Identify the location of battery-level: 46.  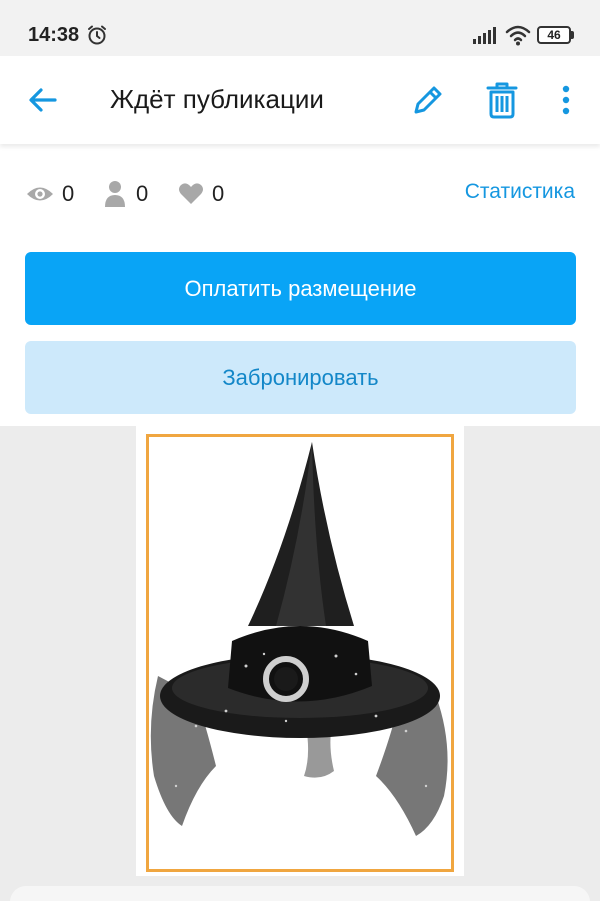
(554, 35).